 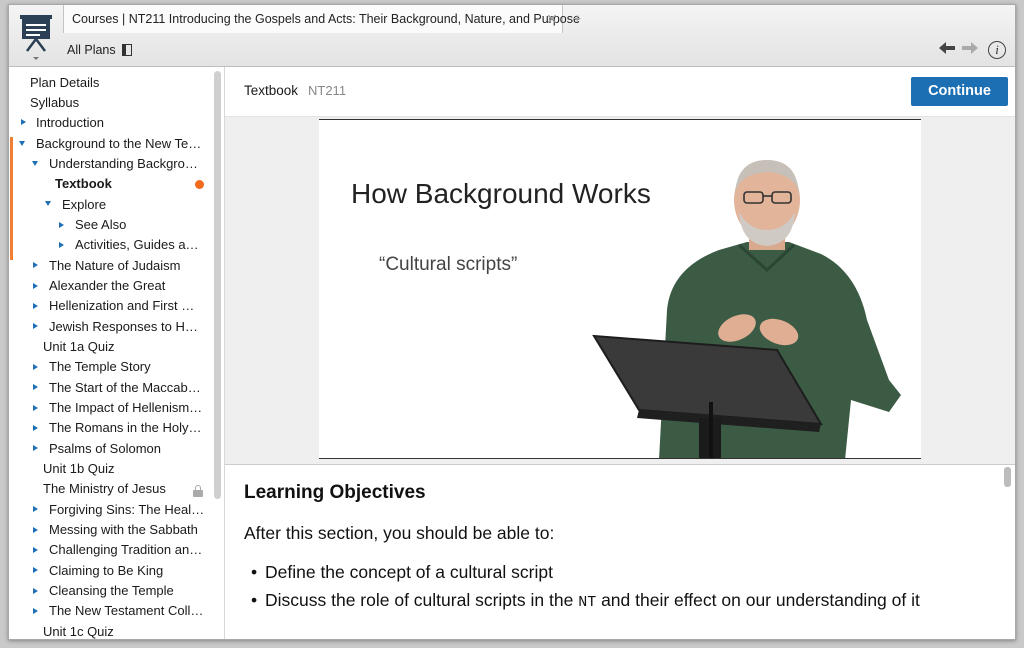 I want to click on slide-subtitle: “Cultural scripts”, so click(x=448, y=264).